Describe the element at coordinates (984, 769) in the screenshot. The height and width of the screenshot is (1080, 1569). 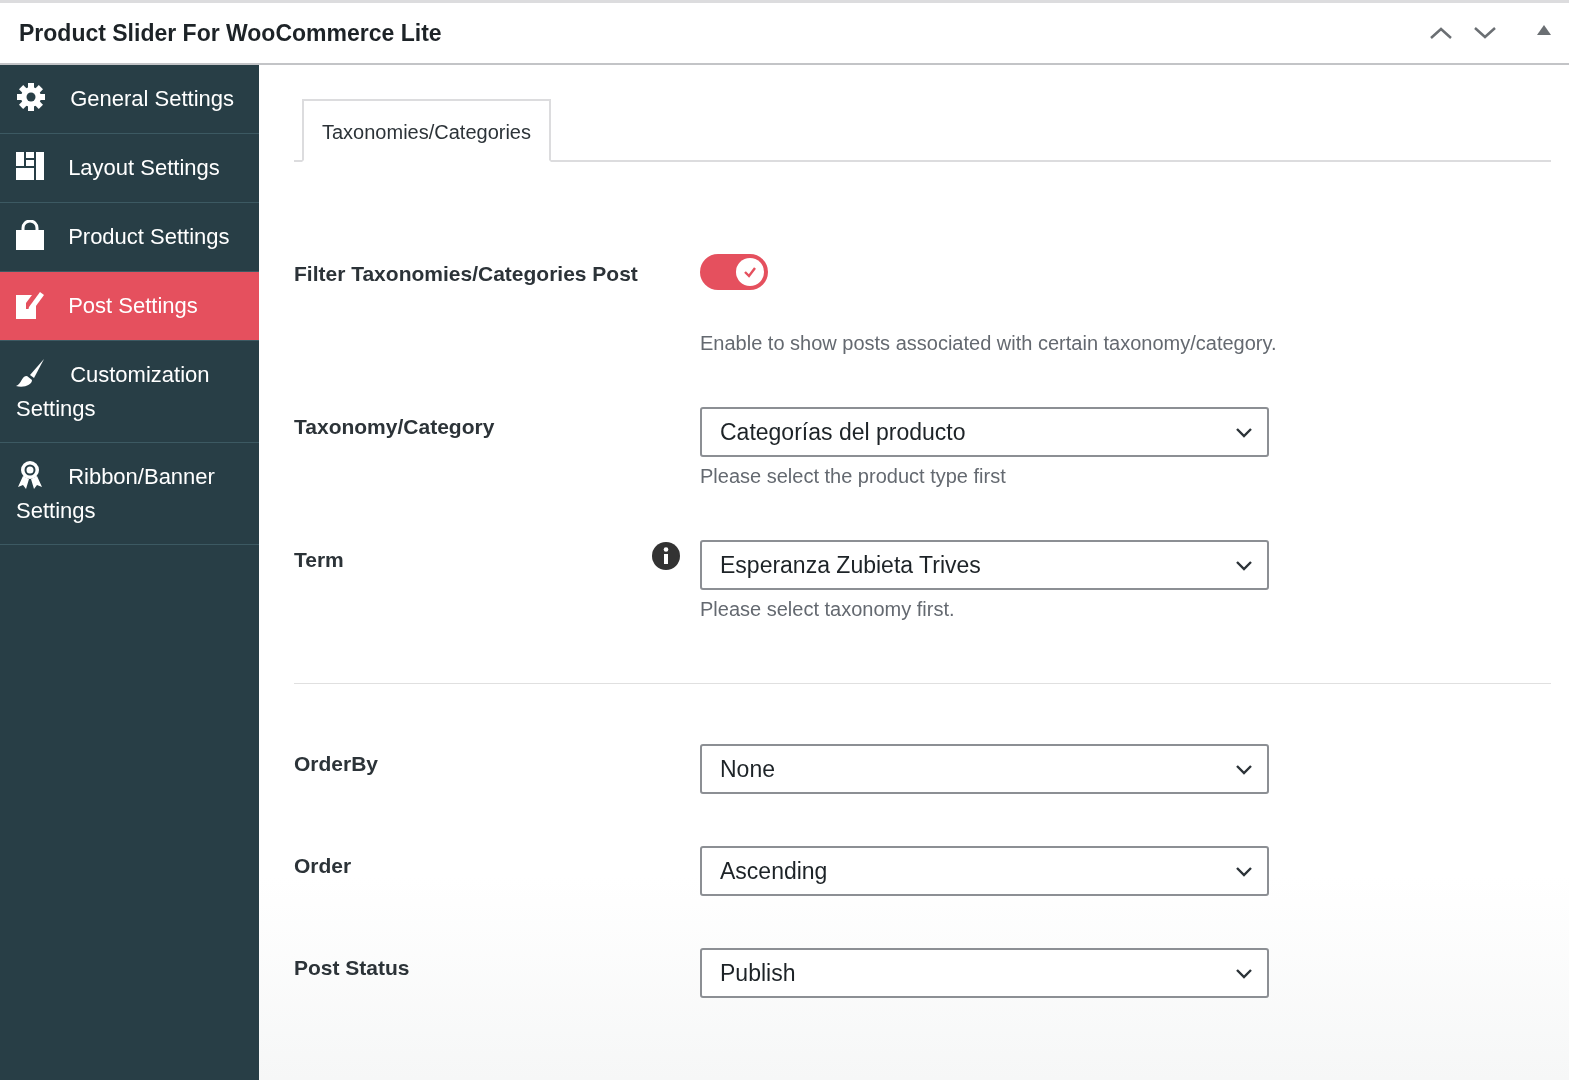
I see `dropdown-select: None` at that location.